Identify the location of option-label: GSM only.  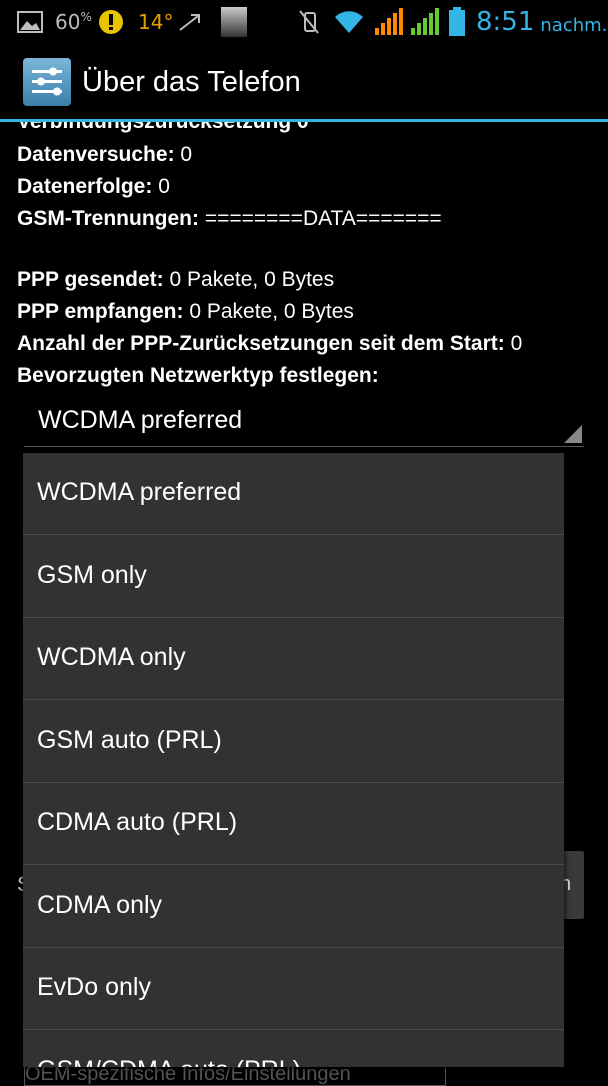
(92, 575).